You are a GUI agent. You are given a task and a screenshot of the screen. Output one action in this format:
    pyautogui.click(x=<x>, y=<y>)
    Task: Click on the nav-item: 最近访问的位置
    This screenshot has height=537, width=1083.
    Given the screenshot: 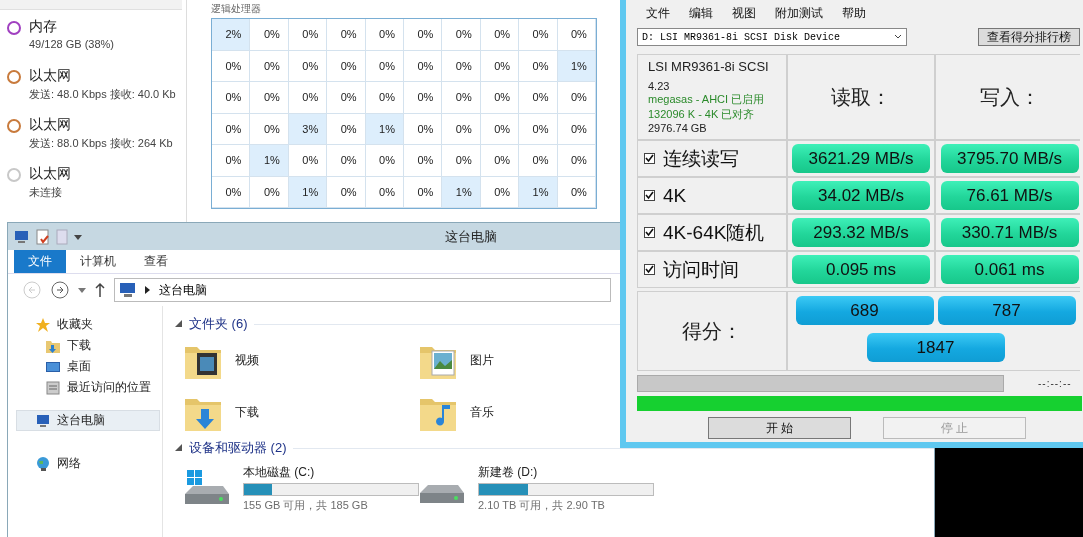 What is the action you would take?
    pyautogui.click(x=88, y=387)
    